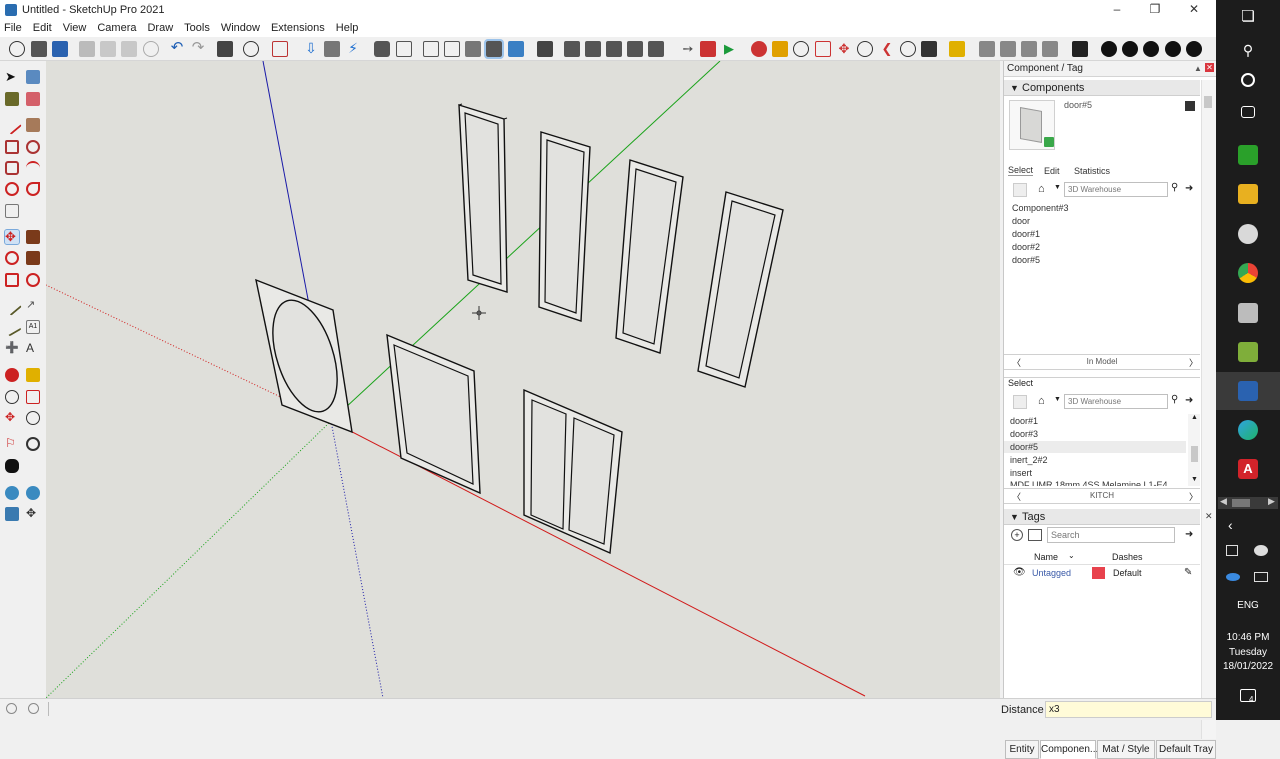 This screenshot has width=1280, height=759. I want to click on tag-dashes: Default, so click(1127, 573).